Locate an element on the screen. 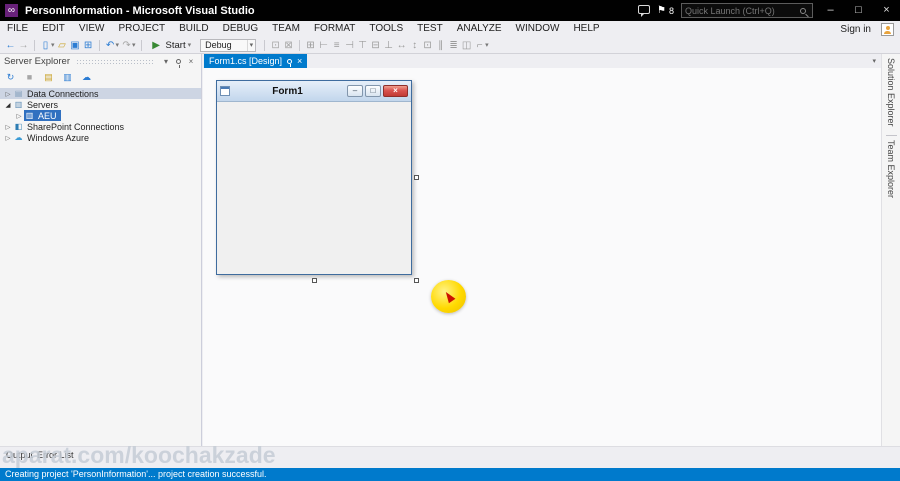 The height and width of the screenshot is (481, 900). refresh-icon: ↻ is located at coordinates (10, 77).